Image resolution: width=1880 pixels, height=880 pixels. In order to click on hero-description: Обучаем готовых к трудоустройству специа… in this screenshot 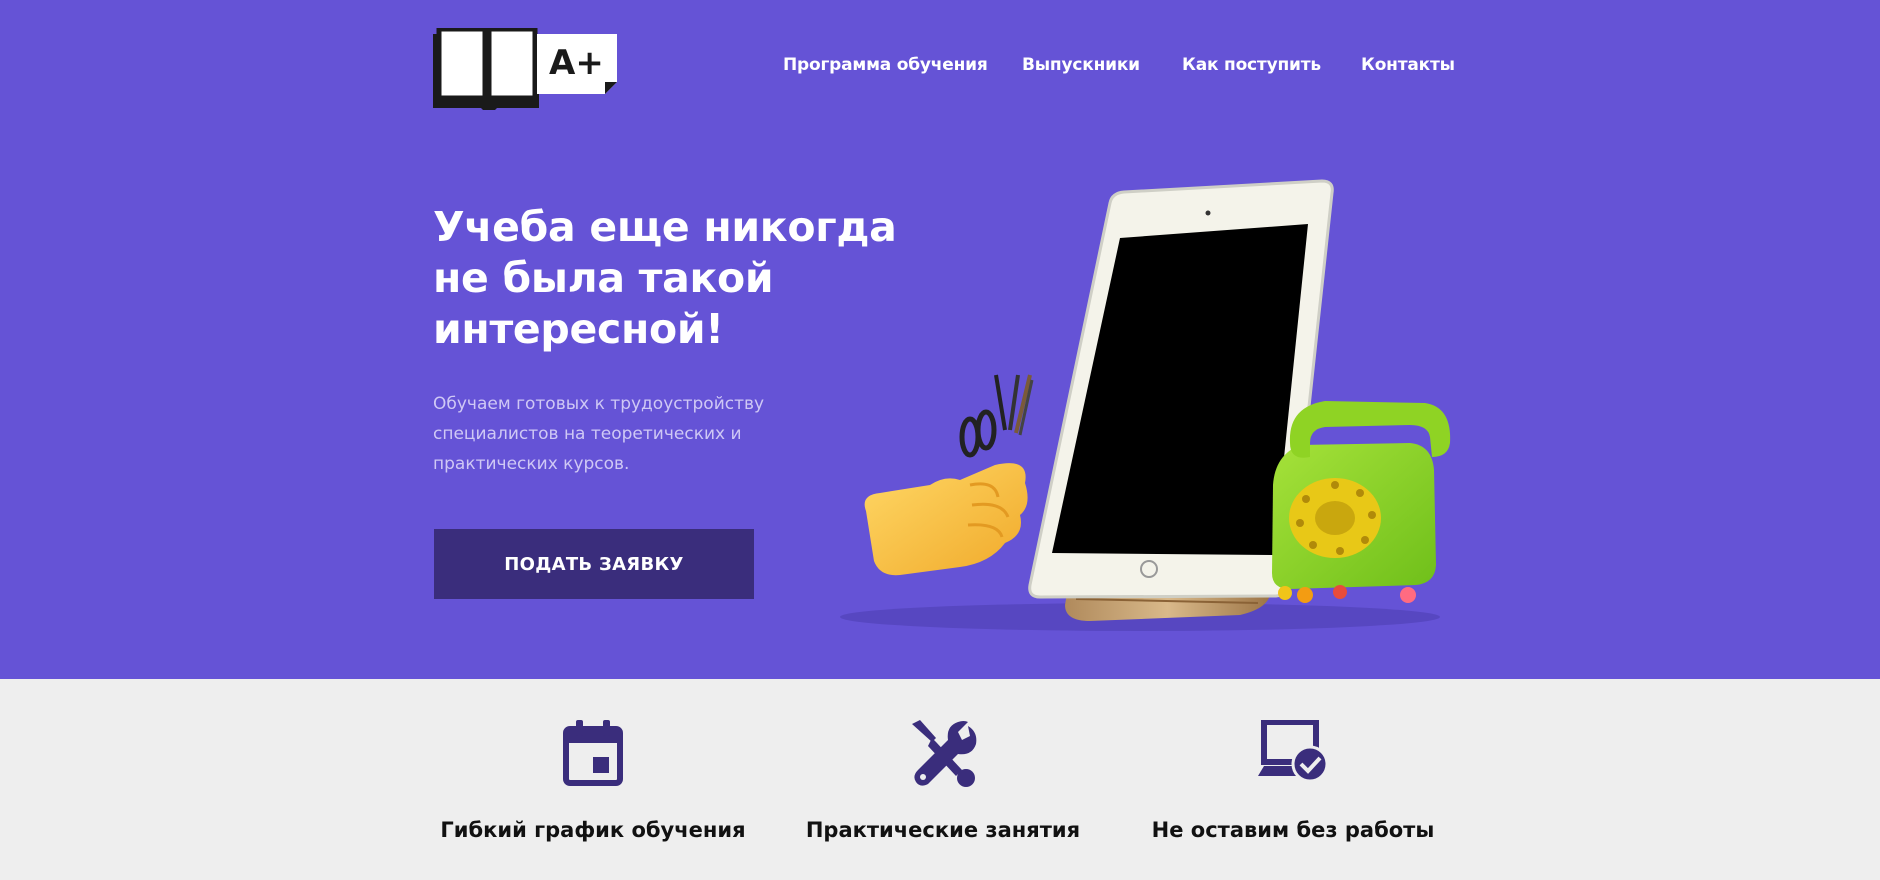, I will do `click(599, 434)`.